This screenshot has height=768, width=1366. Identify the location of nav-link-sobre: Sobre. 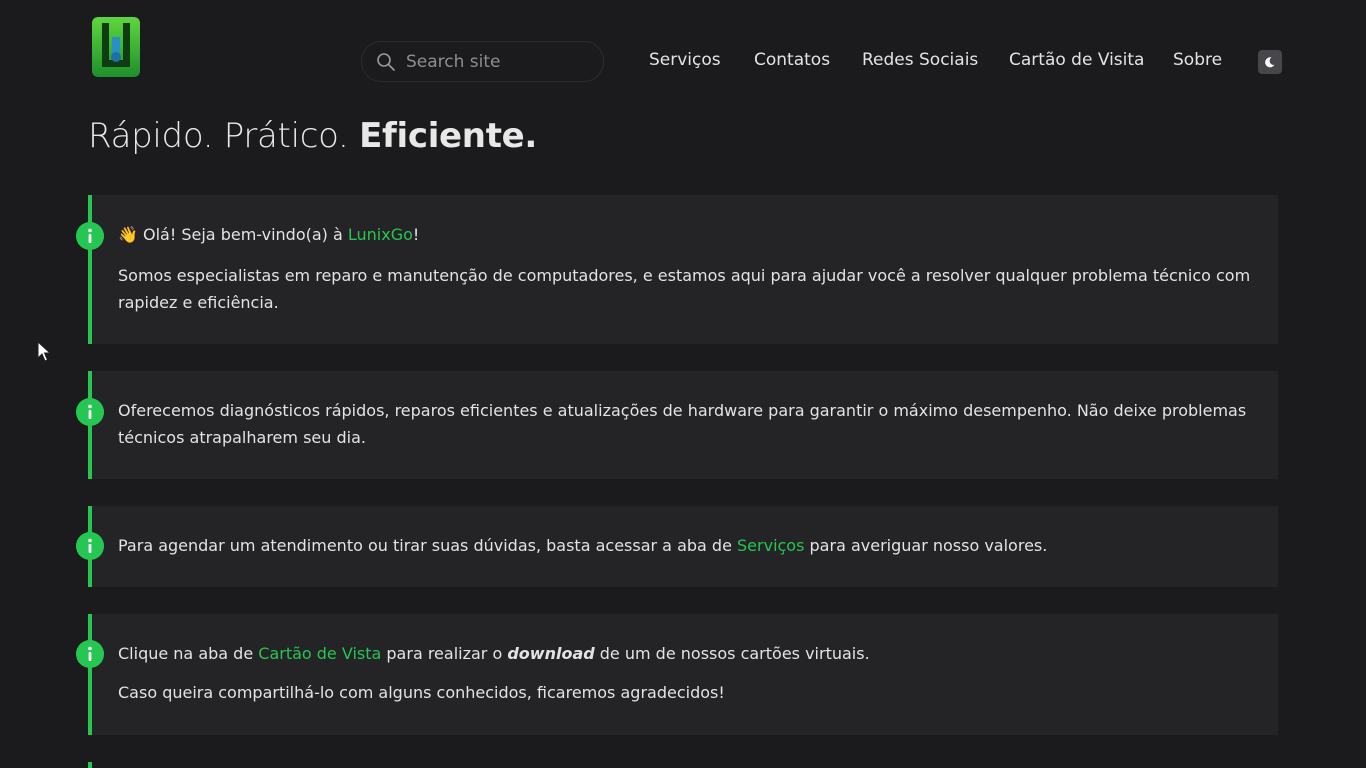
(1197, 60).